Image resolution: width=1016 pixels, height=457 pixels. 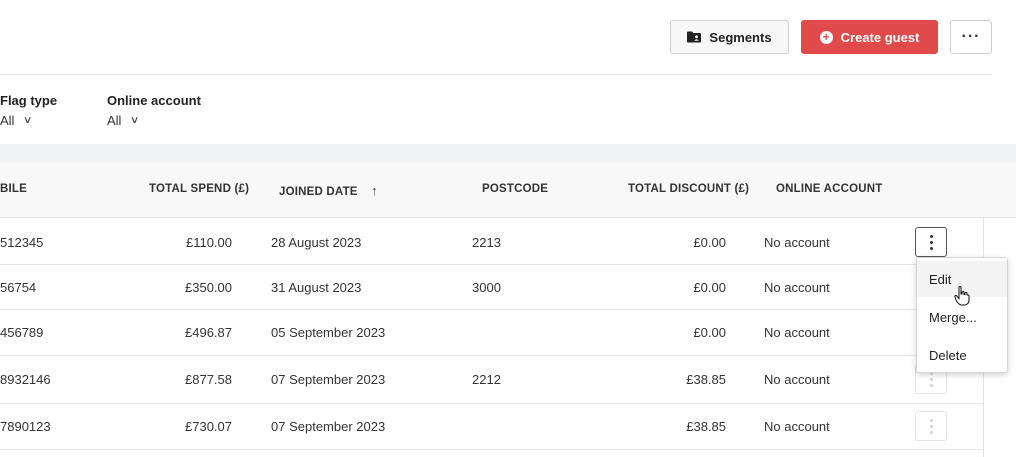 I want to click on segments-button: Segments, so click(x=729, y=37).